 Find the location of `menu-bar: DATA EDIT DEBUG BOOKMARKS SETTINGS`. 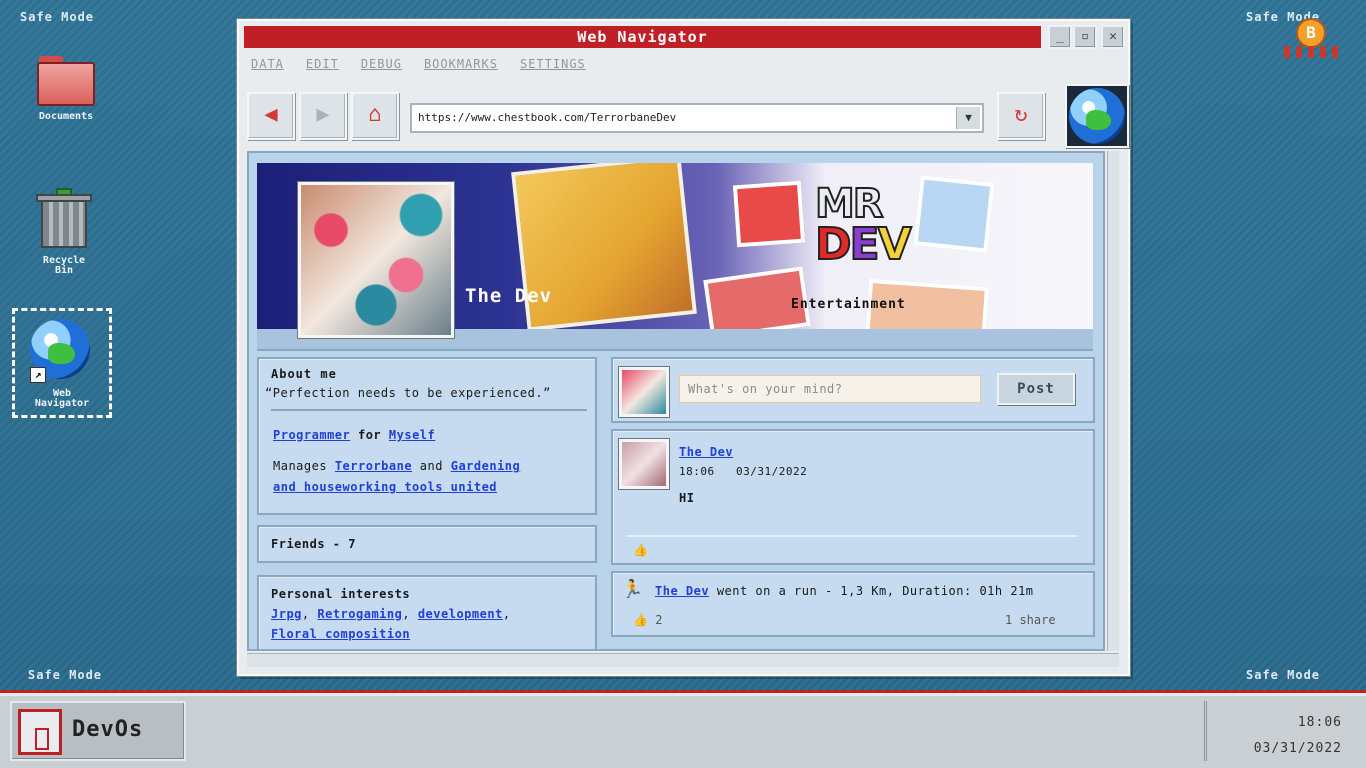

menu-bar: DATA EDIT DEBUG BOOKMARKS SETTINGS is located at coordinates (418, 67).